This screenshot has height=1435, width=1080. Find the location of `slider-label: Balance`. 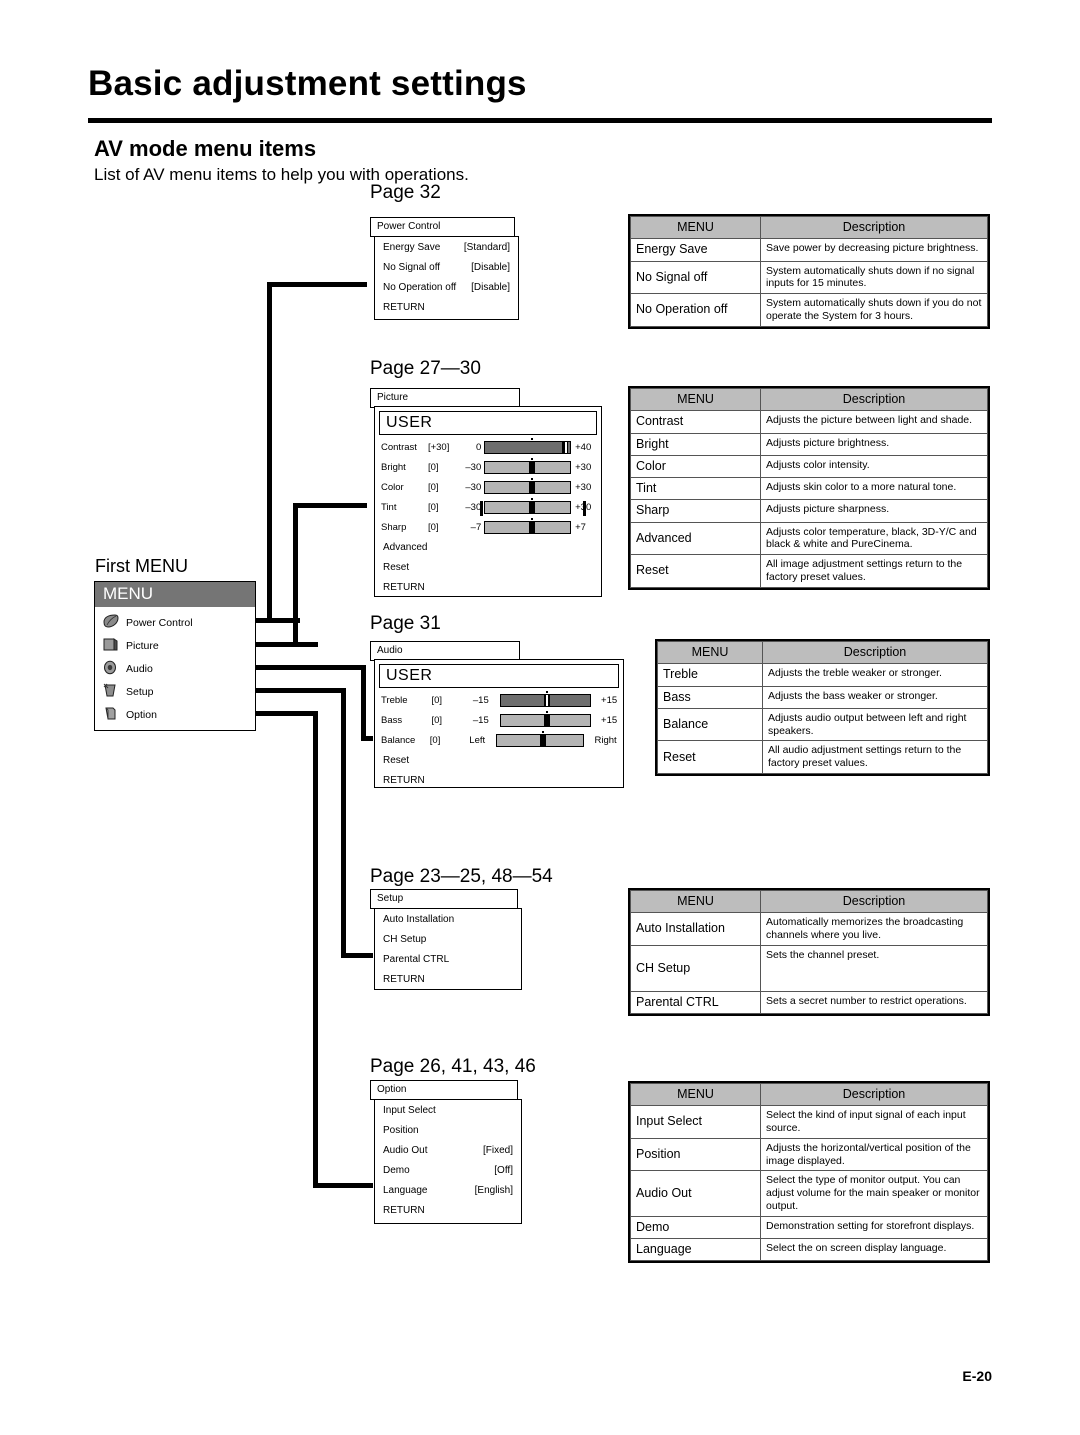

slider-label: Balance is located at coordinates (398, 740).